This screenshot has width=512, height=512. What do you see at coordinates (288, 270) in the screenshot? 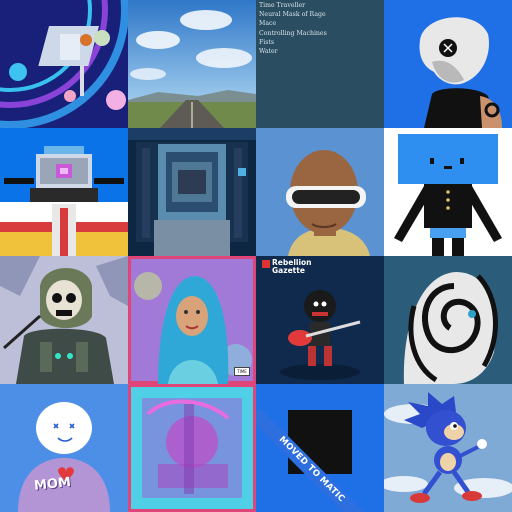
I see `gazette-title-line2: Gazette` at bounding box center [288, 270].